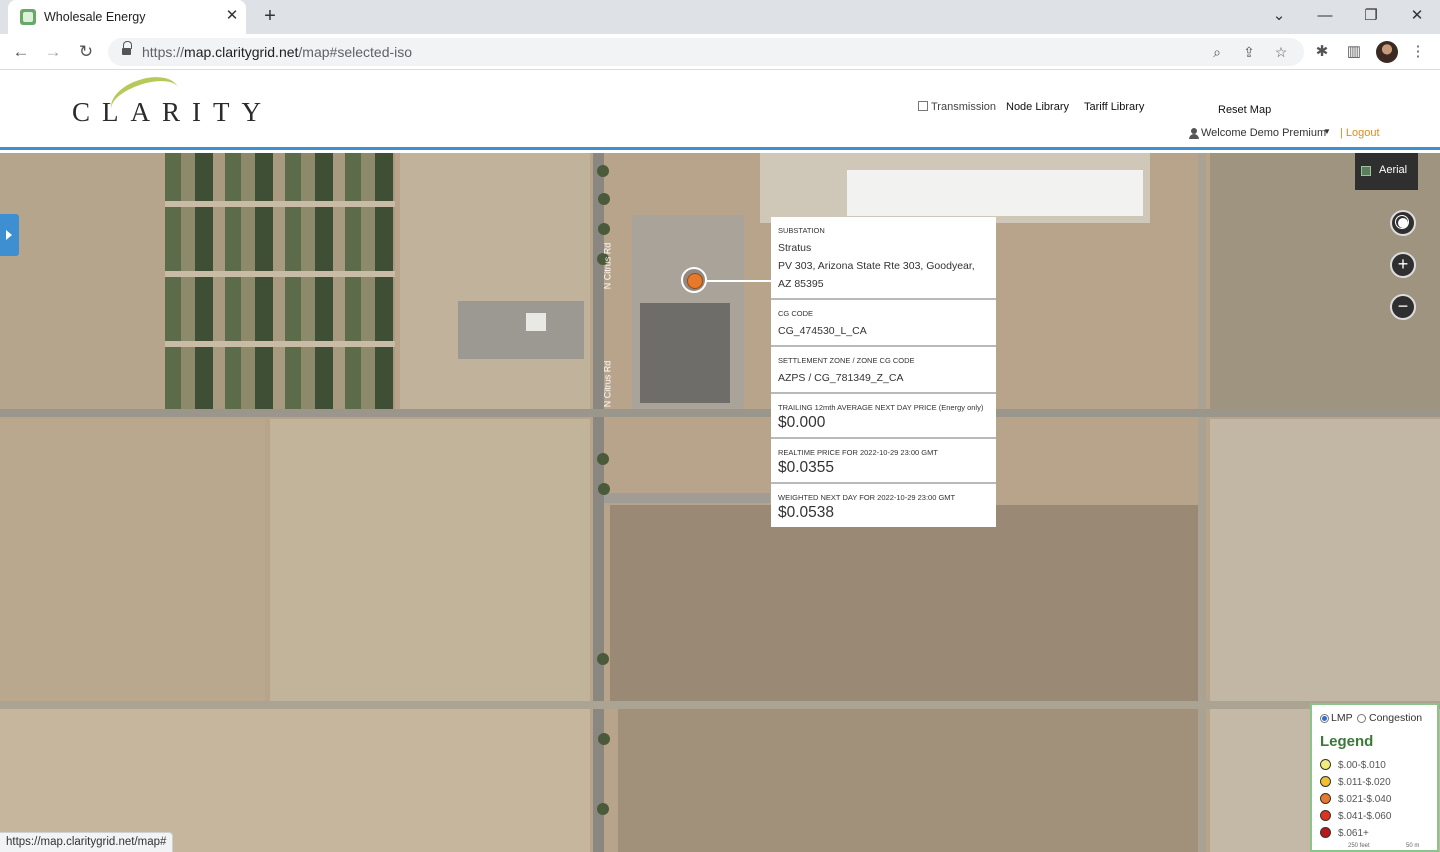 This screenshot has width=1440, height=852. I want to click on aerial-layer-button: Aerial, so click(1386, 171).